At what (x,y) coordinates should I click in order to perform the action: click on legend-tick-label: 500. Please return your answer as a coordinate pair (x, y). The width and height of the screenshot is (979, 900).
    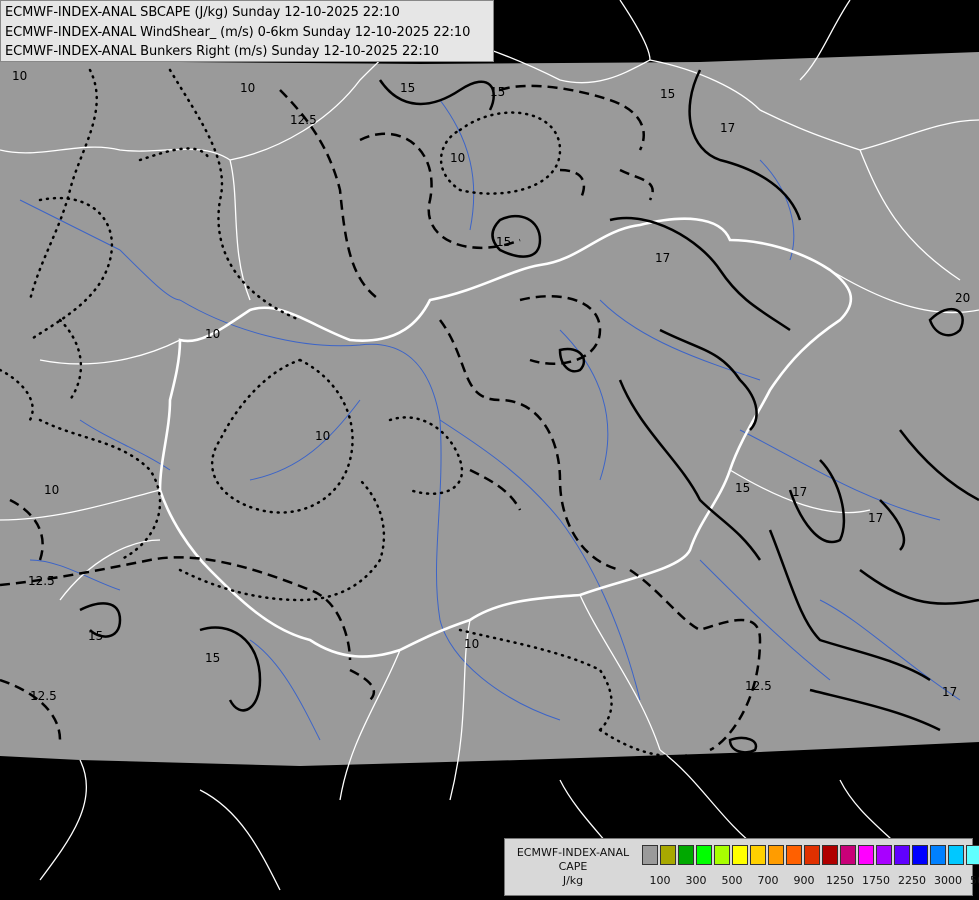
    Looking at the image, I should click on (732, 880).